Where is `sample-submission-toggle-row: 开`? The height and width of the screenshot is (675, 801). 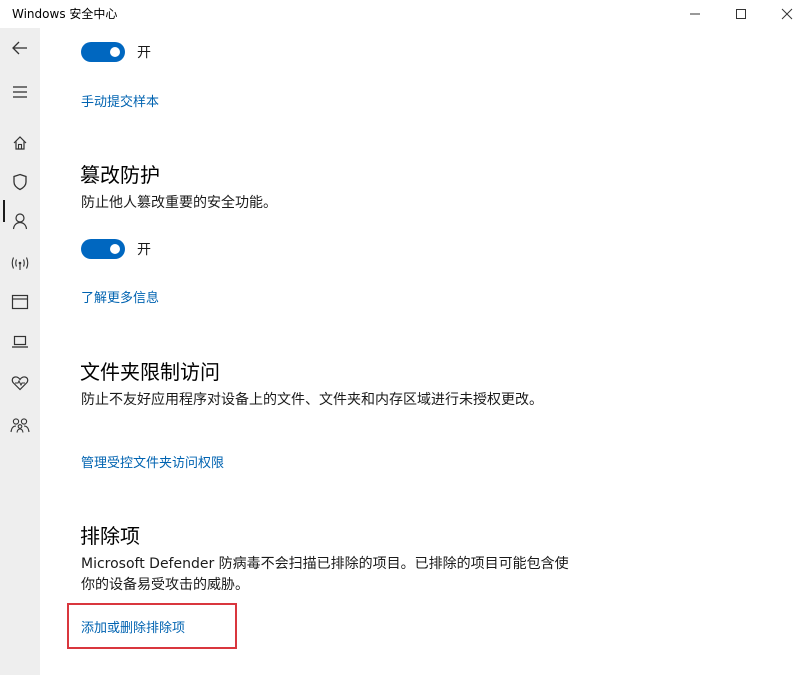
sample-submission-toggle-row: 开 is located at coordinates (116, 52).